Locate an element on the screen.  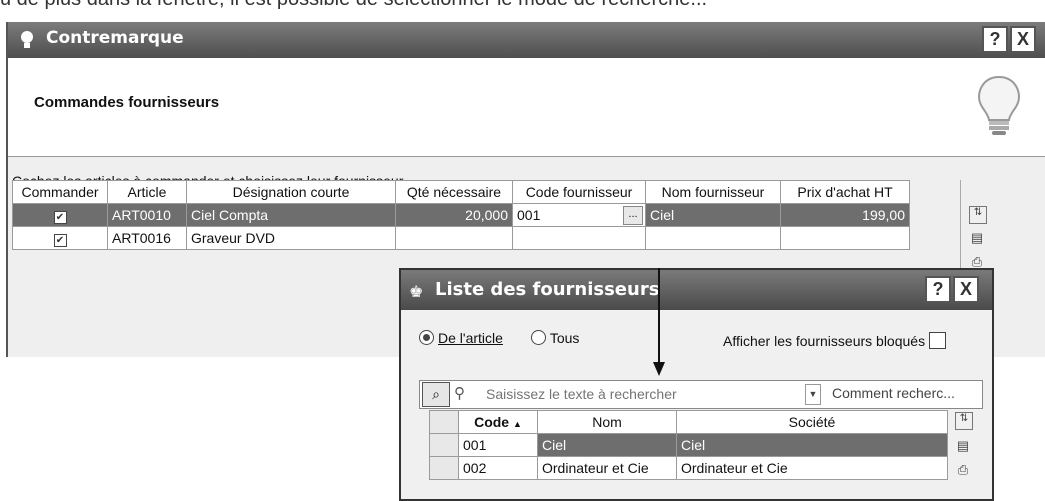
supplier-name-cell: Ciel is located at coordinates (713, 215).